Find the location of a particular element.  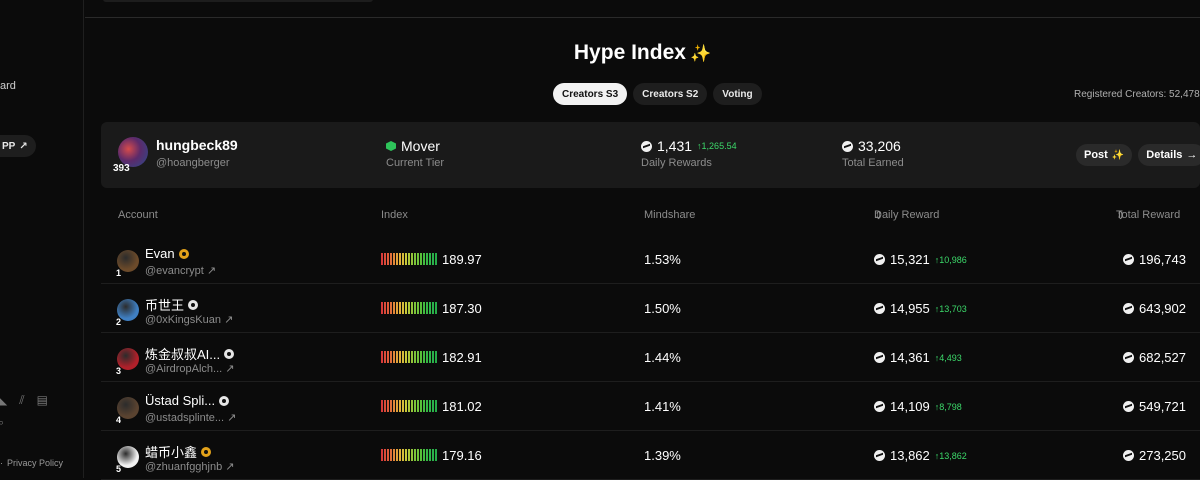

mindshare-value: 1.41% is located at coordinates (662, 406).